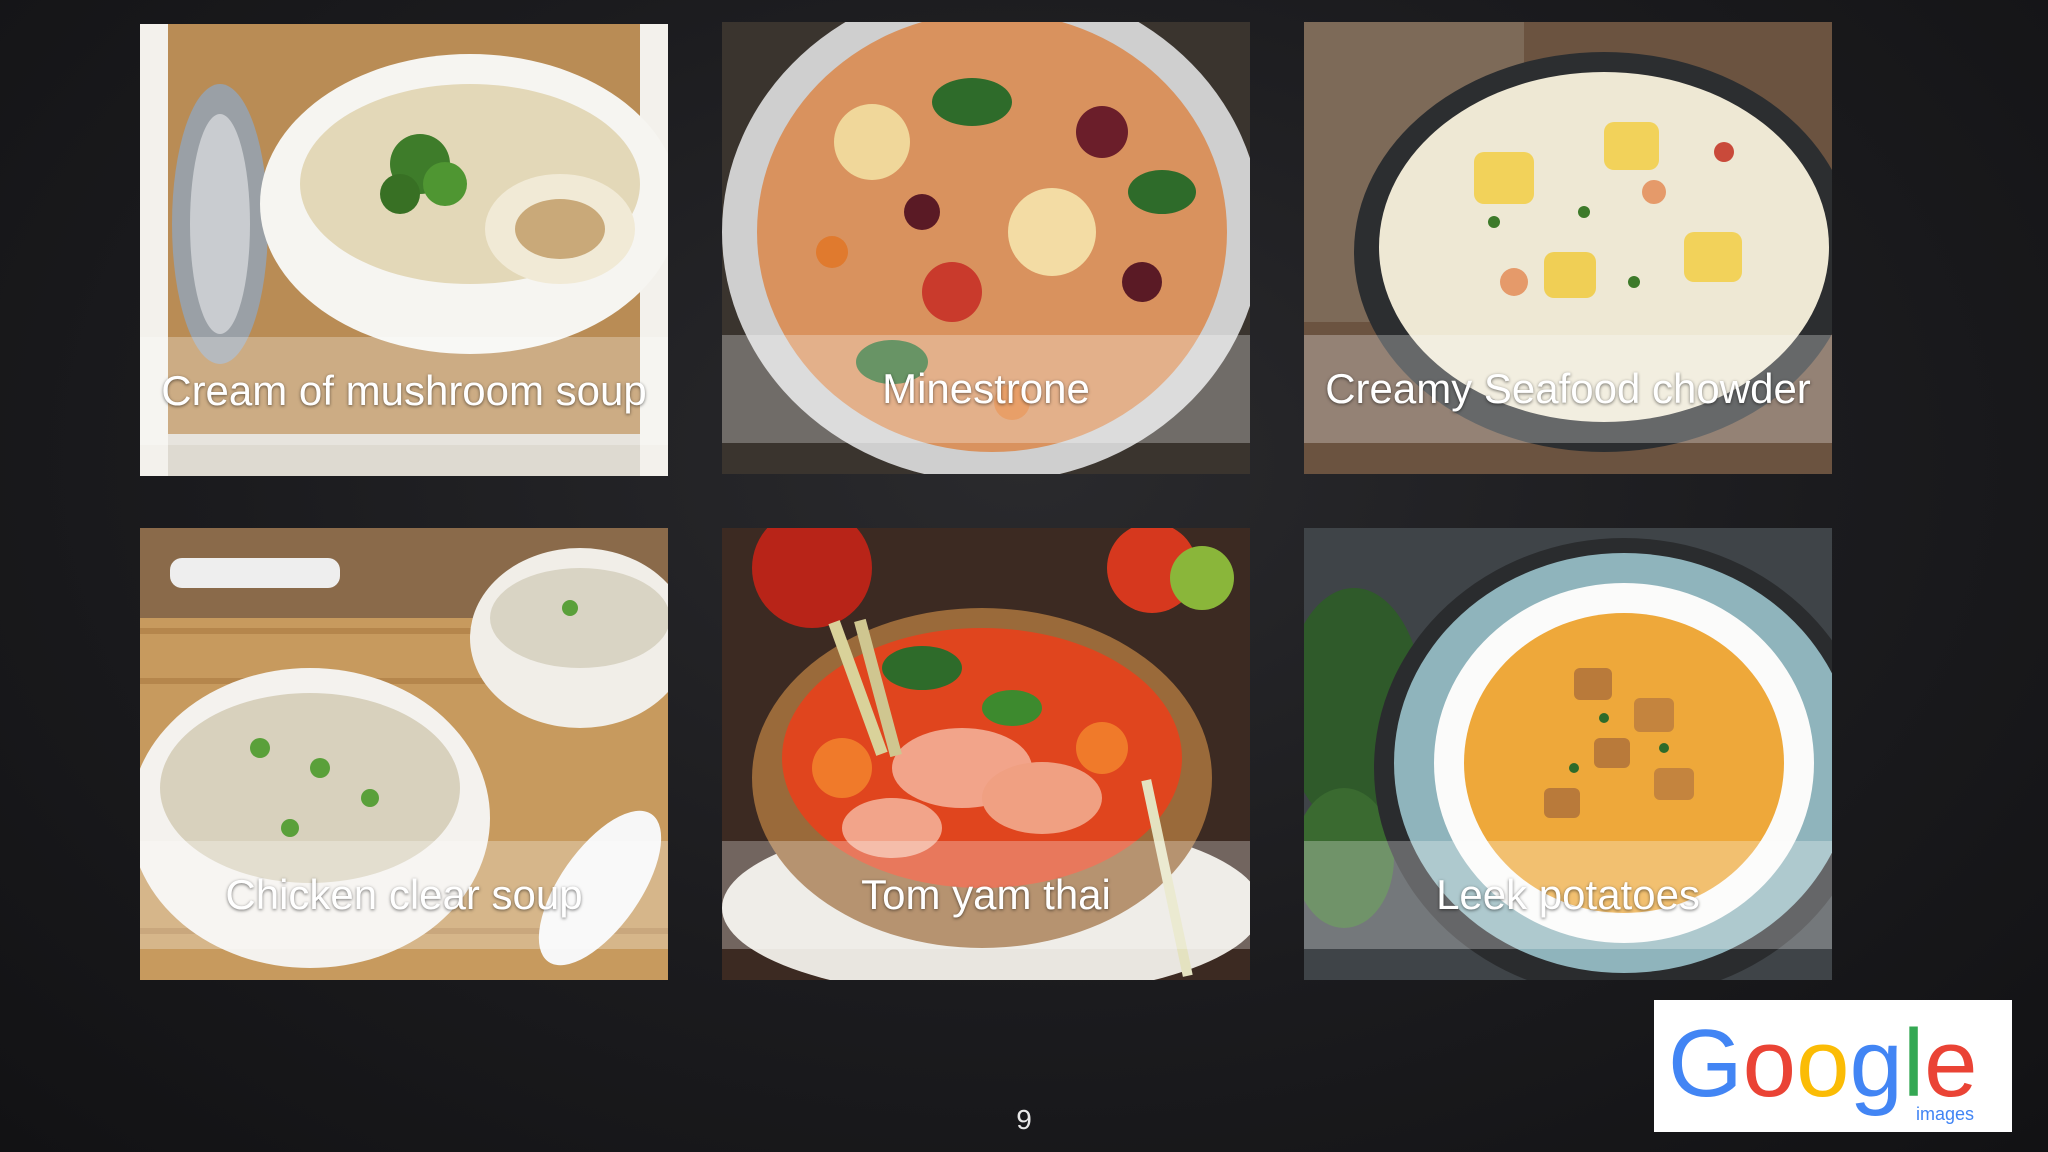  I want to click on soup-tile-tom-yam: Tom yam thai, so click(986, 754).